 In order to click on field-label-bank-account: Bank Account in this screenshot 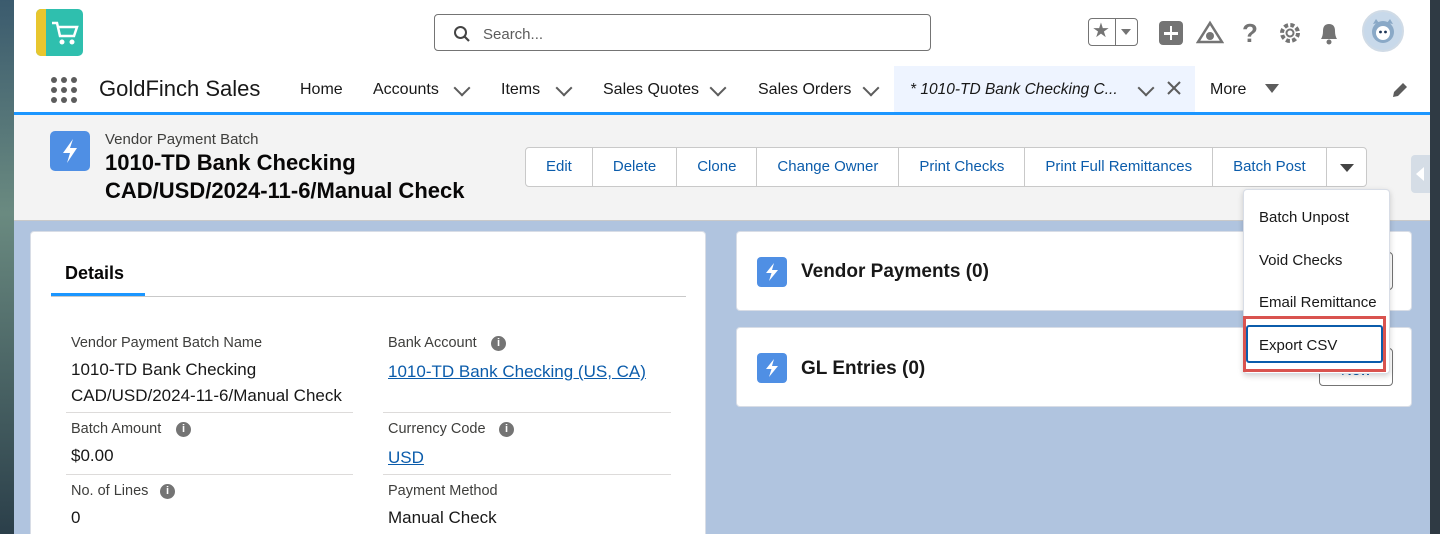, I will do `click(432, 343)`.